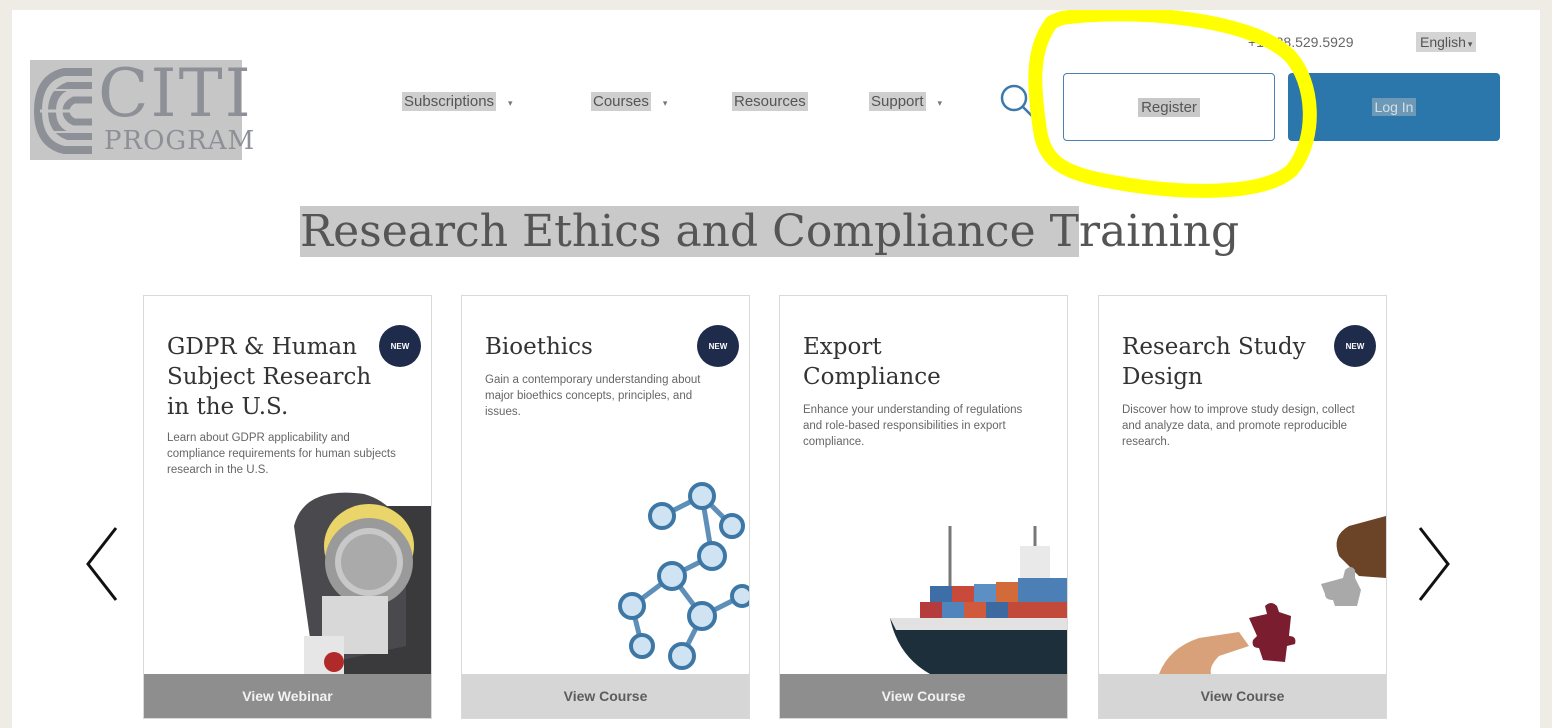 The width and height of the screenshot is (1552, 728). What do you see at coordinates (539, 347) in the screenshot?
I see `card-title: Bioethics` at bounding box center [539, 347].